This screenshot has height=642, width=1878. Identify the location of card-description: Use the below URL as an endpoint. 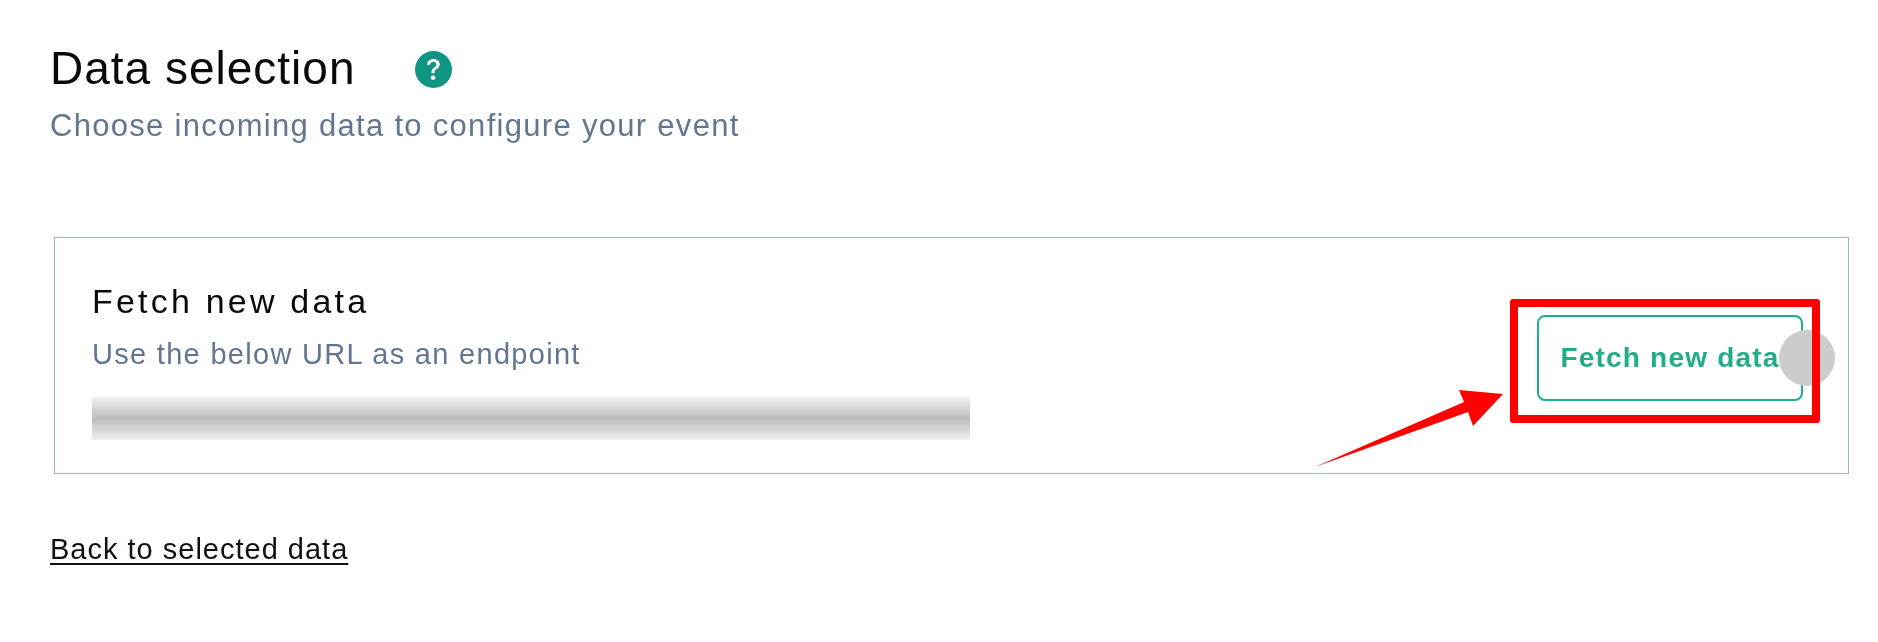
(336, 354).